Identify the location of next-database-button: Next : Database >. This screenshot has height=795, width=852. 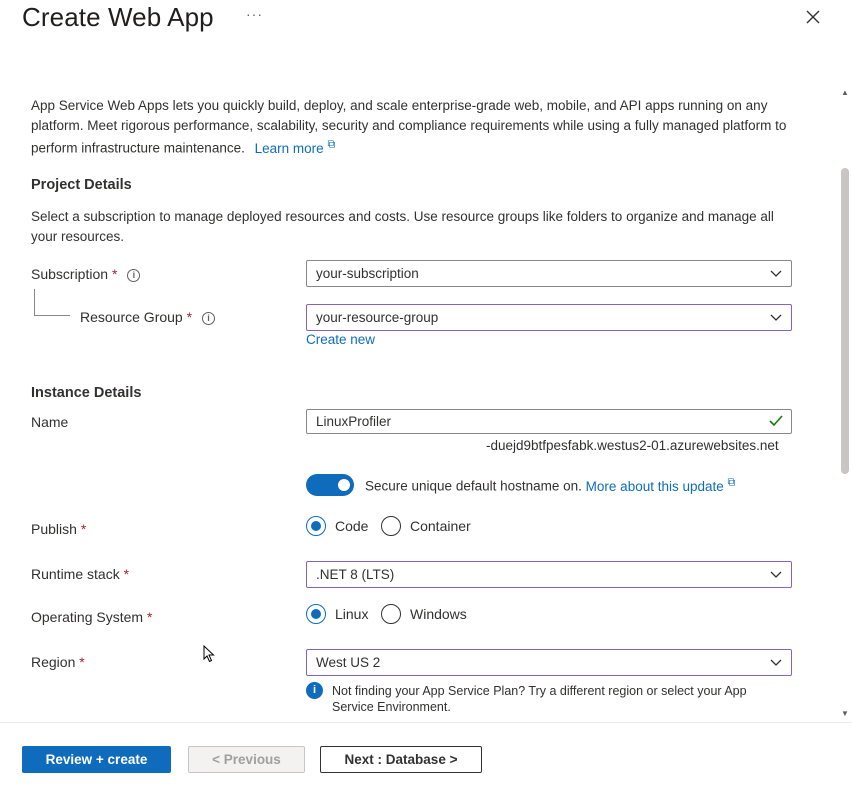
(401, 759).